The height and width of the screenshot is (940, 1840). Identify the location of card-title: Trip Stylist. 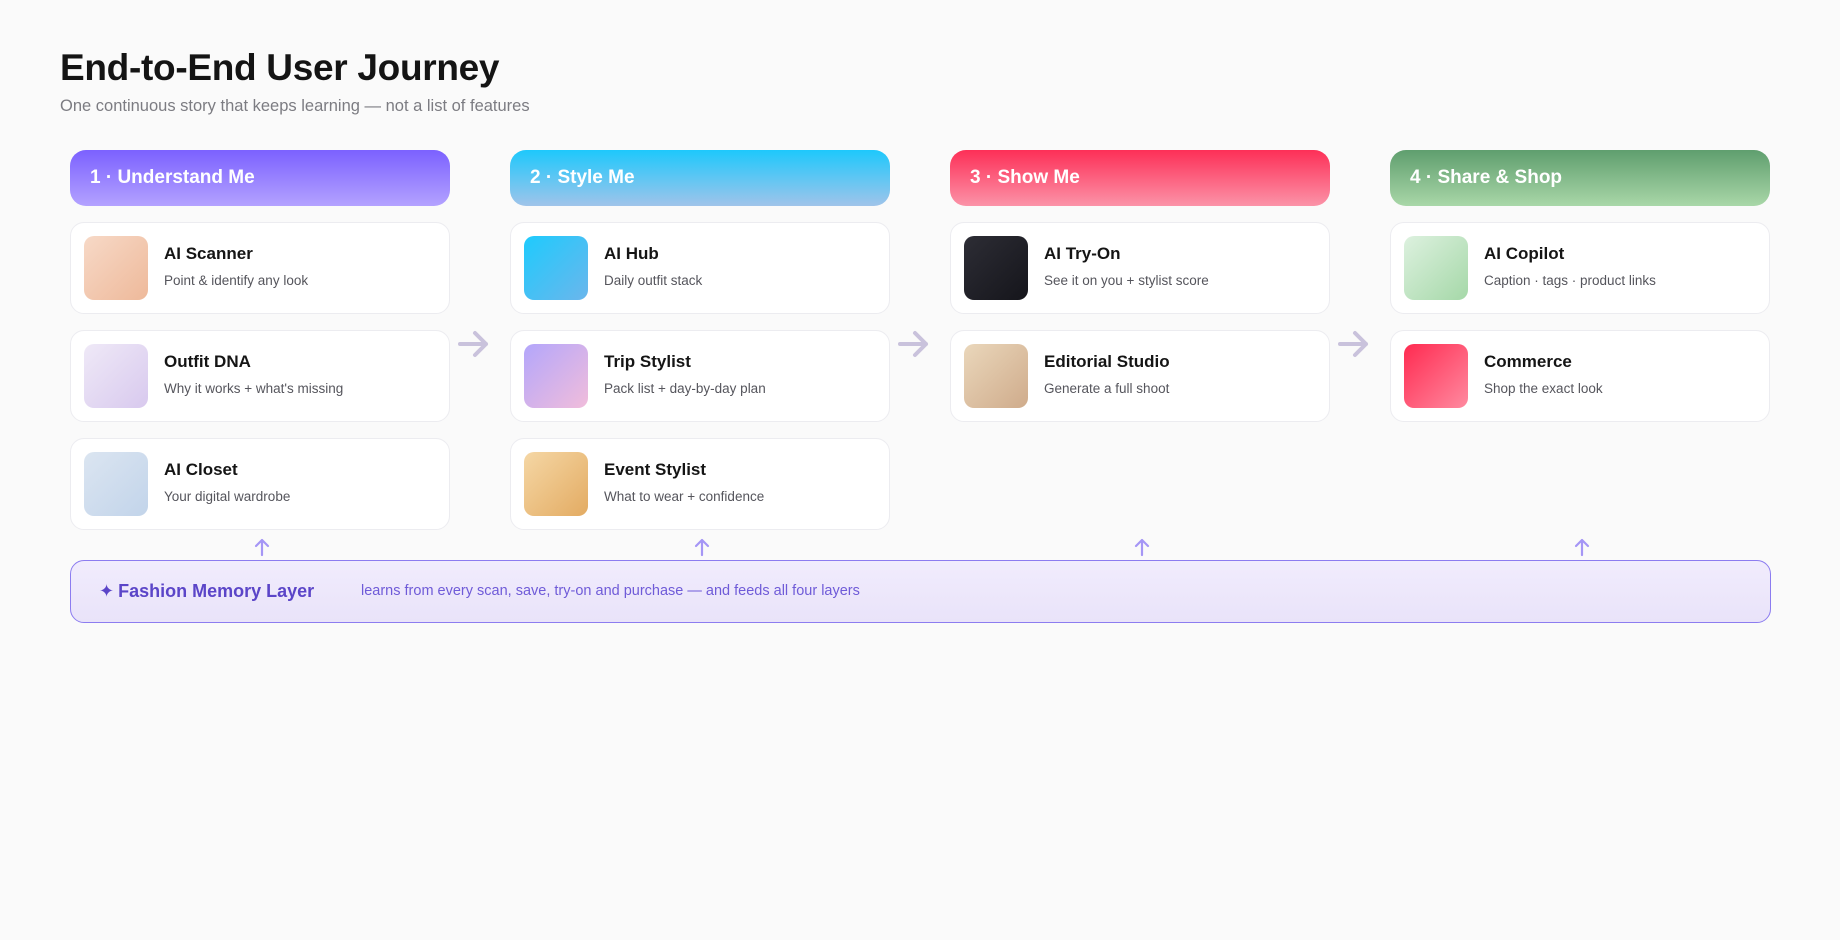
(647, 361).